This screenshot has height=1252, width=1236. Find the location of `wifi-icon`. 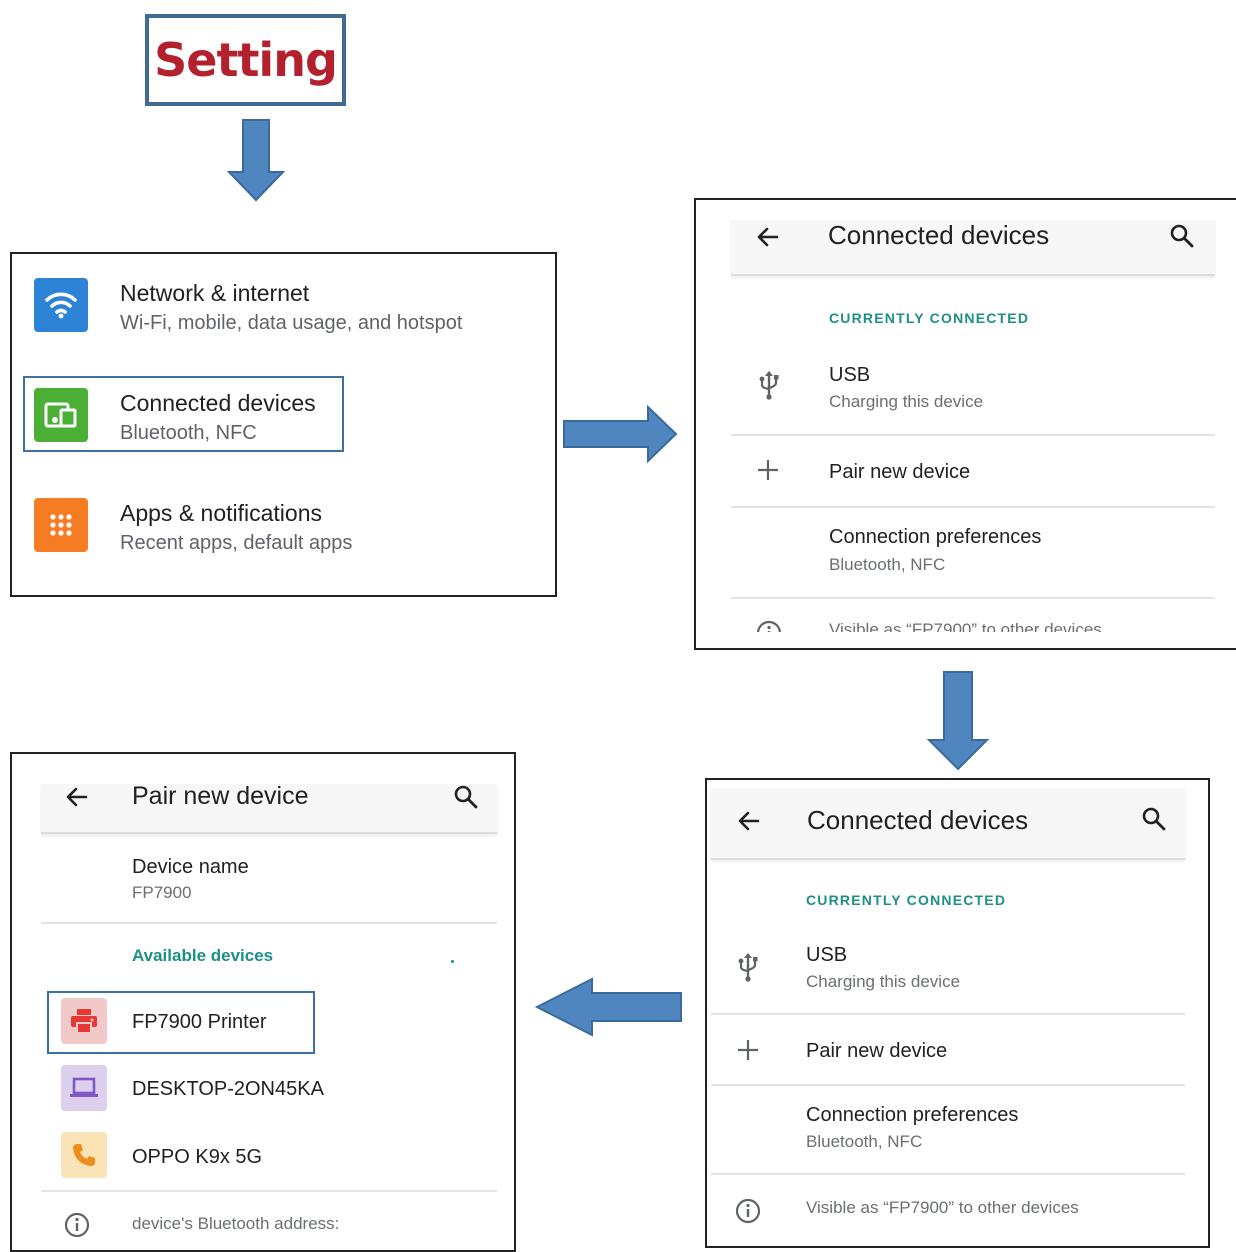

wifi-icon is located at coordinates (61, 305).